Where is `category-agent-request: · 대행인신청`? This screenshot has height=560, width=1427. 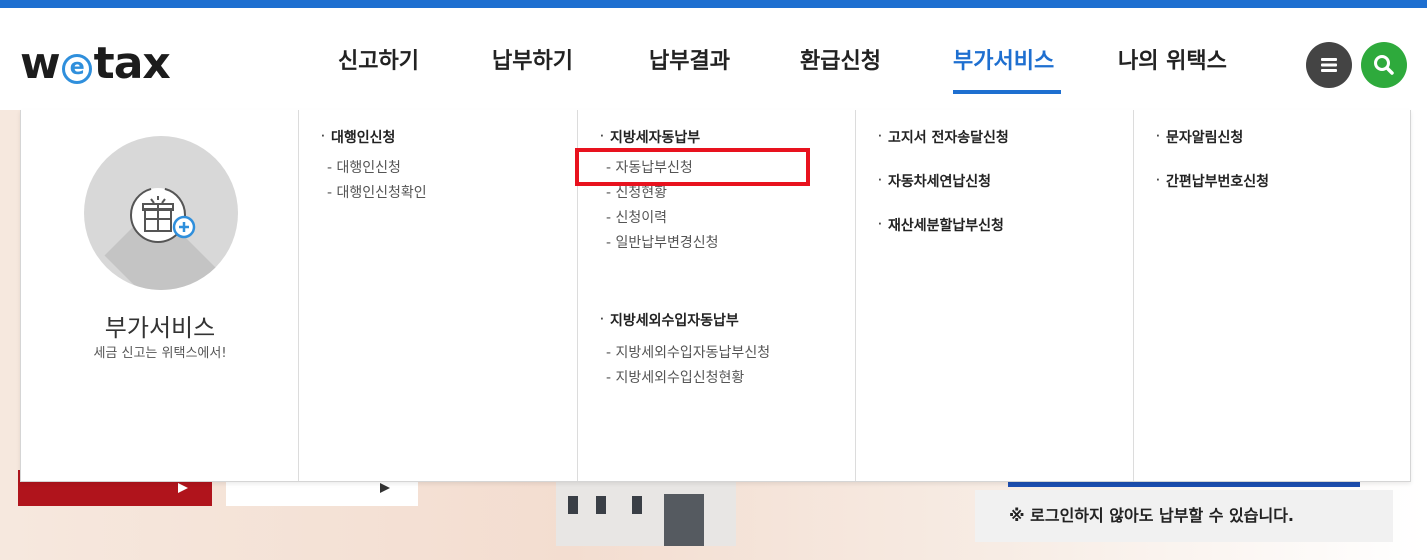 category-agent-request: · 대행인신청 is located at coordinates (358, 137).